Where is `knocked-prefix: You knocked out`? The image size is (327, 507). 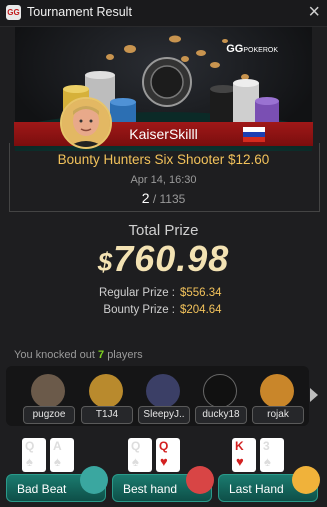
knocked-prefix: You knocked out is located at coordinates (54, 355).